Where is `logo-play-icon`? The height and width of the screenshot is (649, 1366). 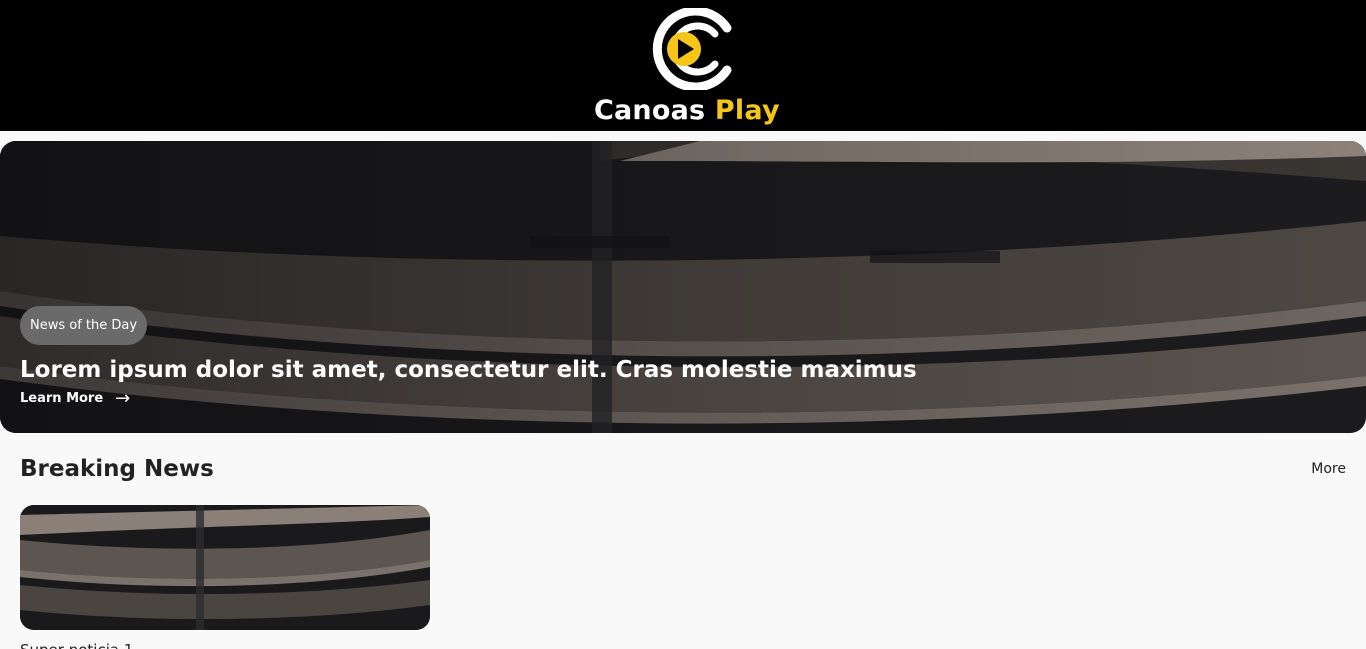 logo-play-icon is located at coordinates (692, 49).